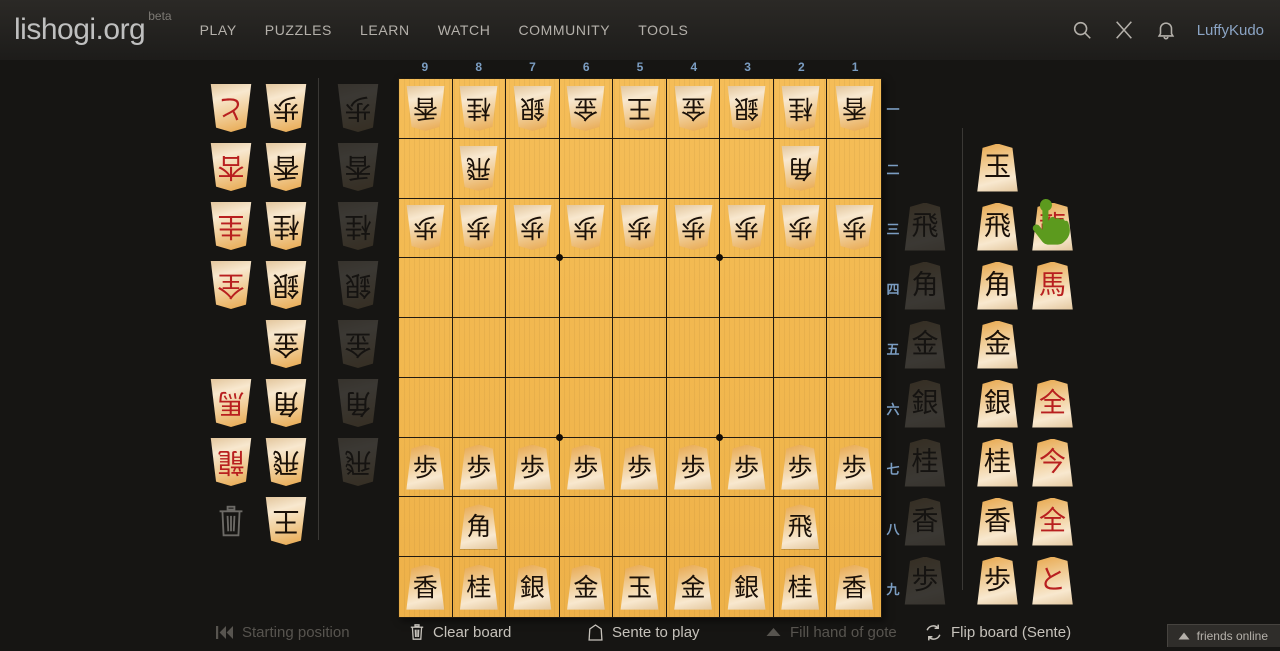  I want to click on spare-slot: 今, so click(1052, 462).